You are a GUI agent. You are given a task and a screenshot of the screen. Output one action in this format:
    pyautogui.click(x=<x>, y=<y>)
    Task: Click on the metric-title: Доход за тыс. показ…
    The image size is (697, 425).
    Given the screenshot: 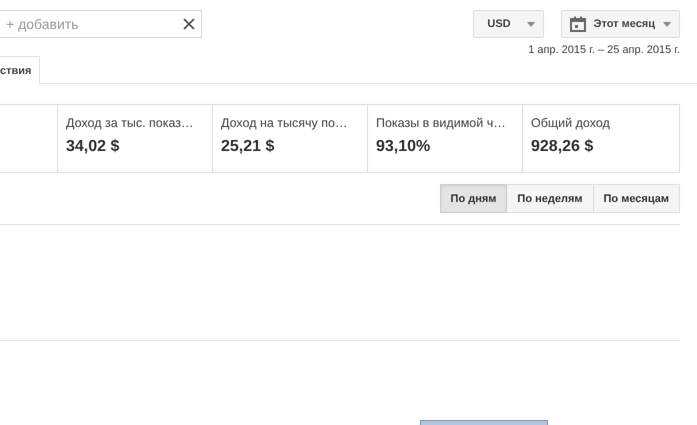 What is the action you would take?
    pyautogui.click(x=130, y=123)
    